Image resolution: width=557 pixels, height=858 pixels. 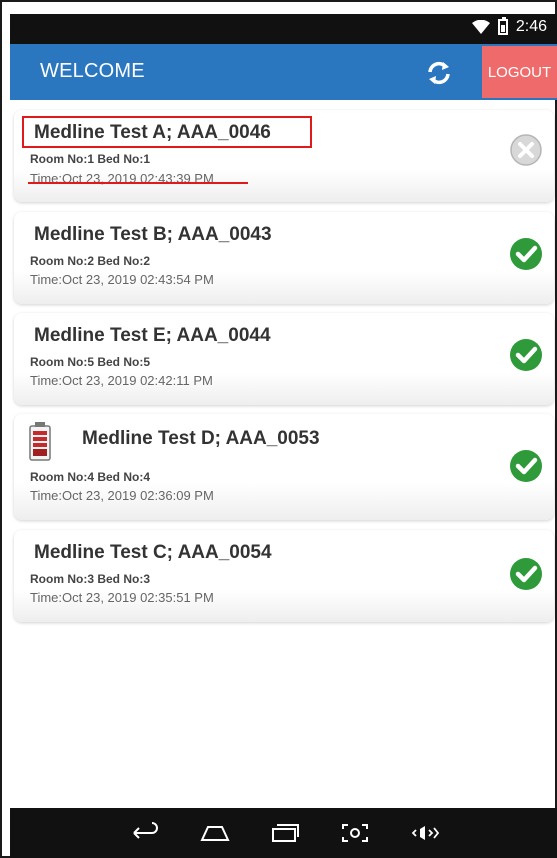 What do you see at coordinates (425, 833) in the screenshot?
I see `volume-icon` at bounding box center [425, 833].